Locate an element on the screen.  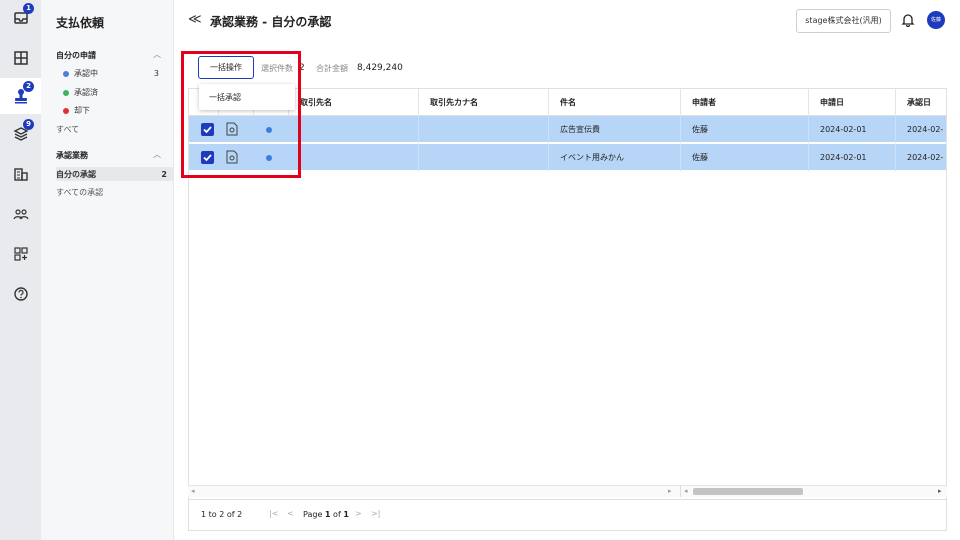
page-prefix: Page is located at coordinates (313, 514).